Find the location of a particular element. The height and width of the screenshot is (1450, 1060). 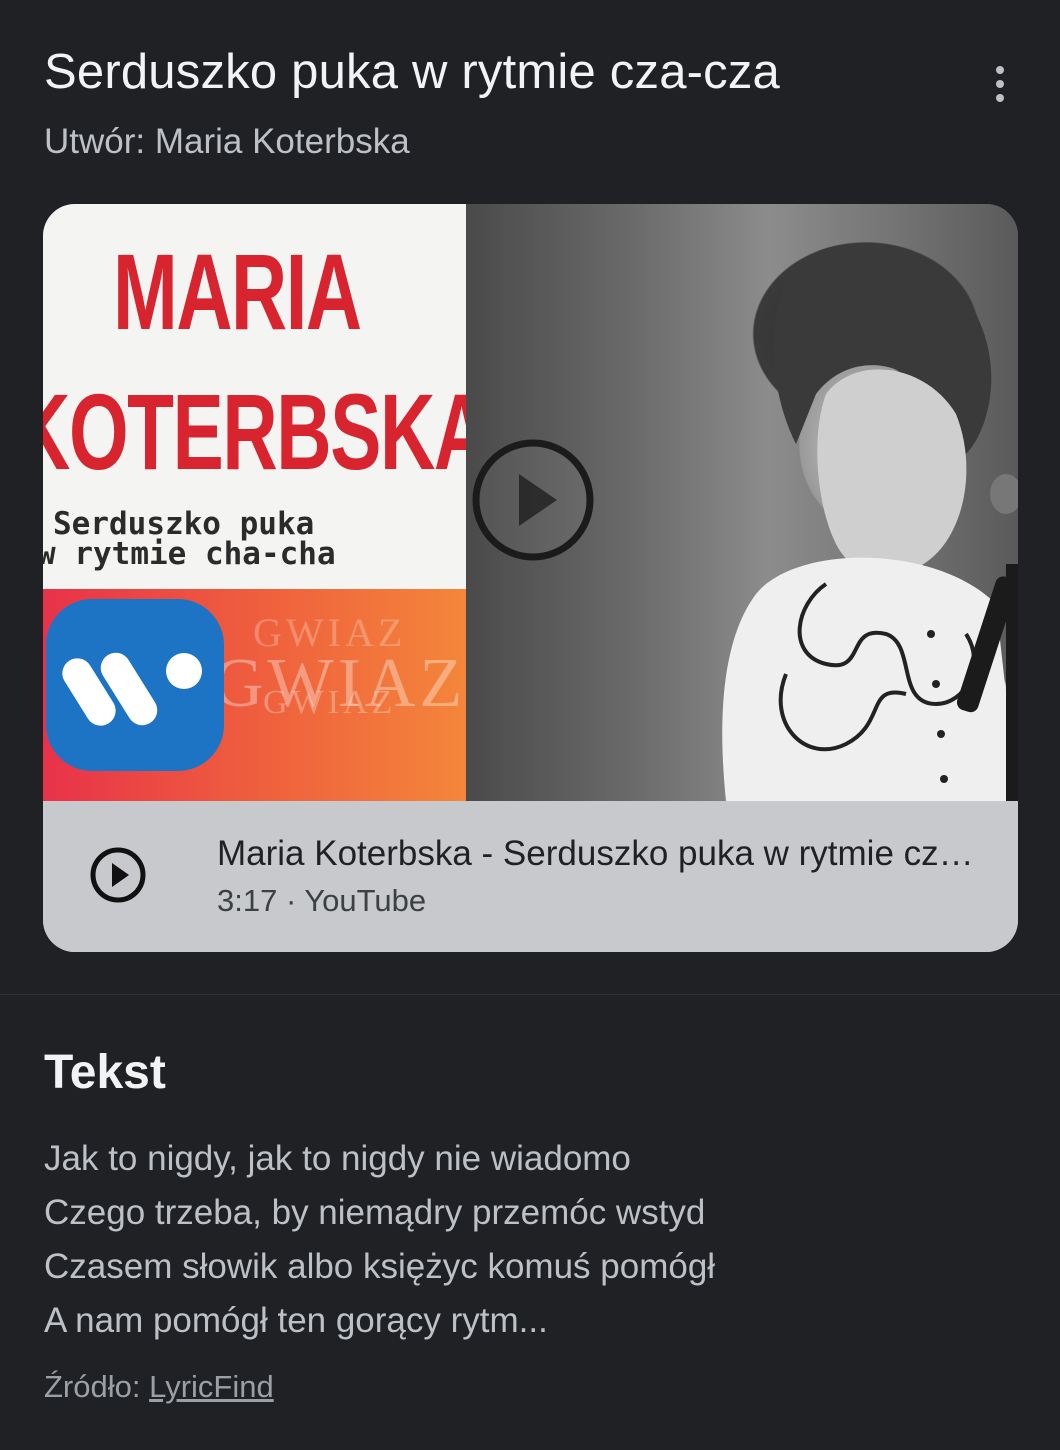

lyric-line: Czego trzeba, by niemądry przemóc wstyd is located at coordinates (375, 1212).